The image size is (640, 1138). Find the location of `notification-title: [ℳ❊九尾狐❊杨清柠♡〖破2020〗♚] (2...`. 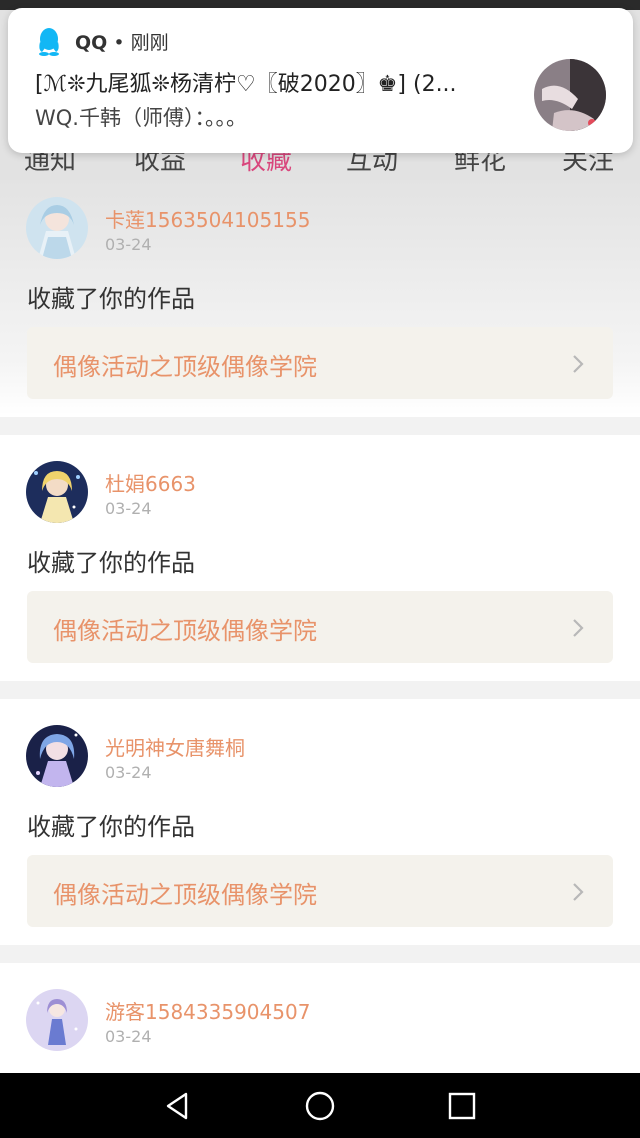

notification-title: [ℳ❊九尾狐❊杨清柠♡〖破2020〗♚] (2... is located at coordinates (246, 84).